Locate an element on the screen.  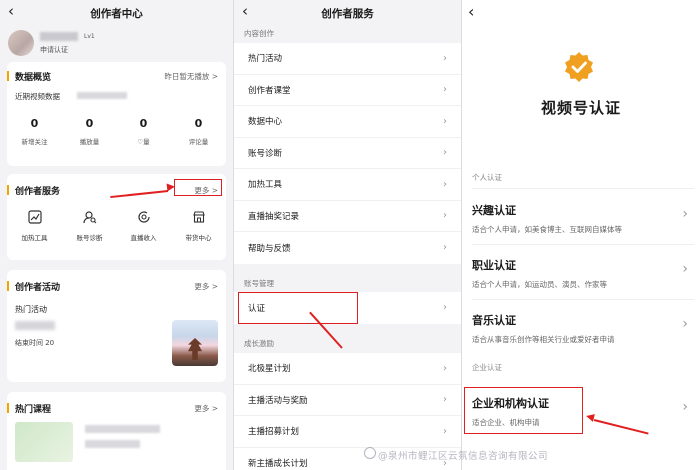
list-item-help-feedback: 帮助与反馈 › is located at coordinates (347, 248).